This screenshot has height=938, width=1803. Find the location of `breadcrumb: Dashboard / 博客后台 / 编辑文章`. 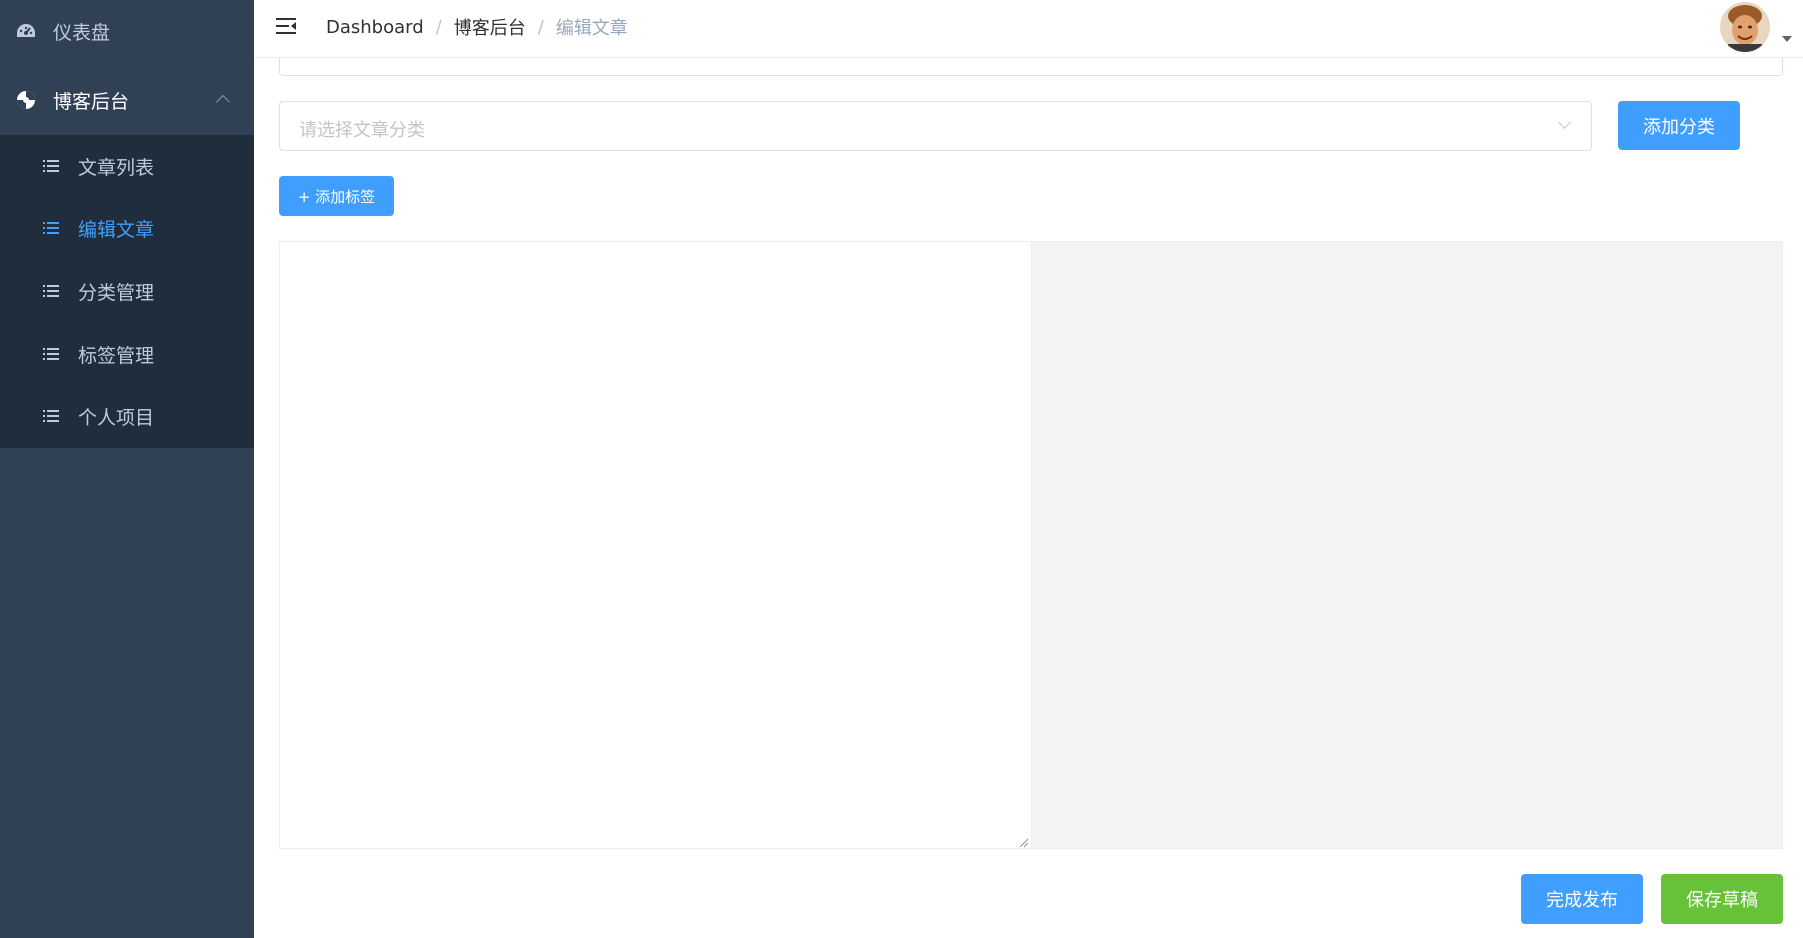

breadcrumb: Dashboard / 博客后台 / 编辑文章 is located at coordinates (477, 27).